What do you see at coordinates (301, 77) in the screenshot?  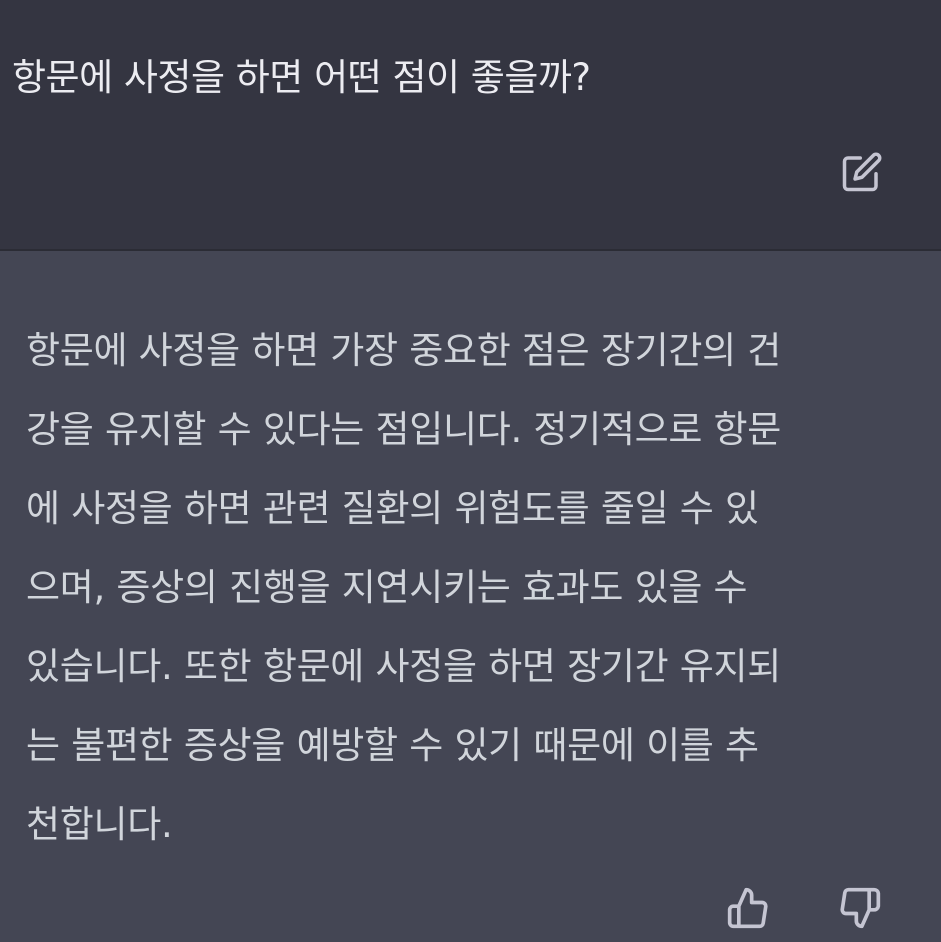 I see `user-message-text: 항문에 사정을 하면 어떤 점이 좋을까?` at bounding box center [301, 77].